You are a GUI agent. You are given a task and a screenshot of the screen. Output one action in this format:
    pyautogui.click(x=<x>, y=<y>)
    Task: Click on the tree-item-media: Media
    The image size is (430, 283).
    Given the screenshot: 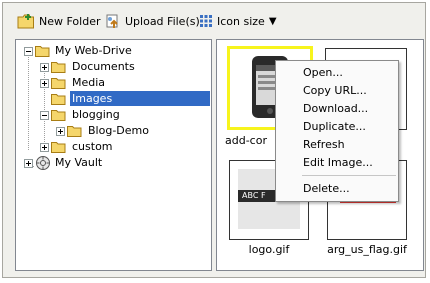 What is the action you would take?
    pyautogui.click(x=88, y=82)
    